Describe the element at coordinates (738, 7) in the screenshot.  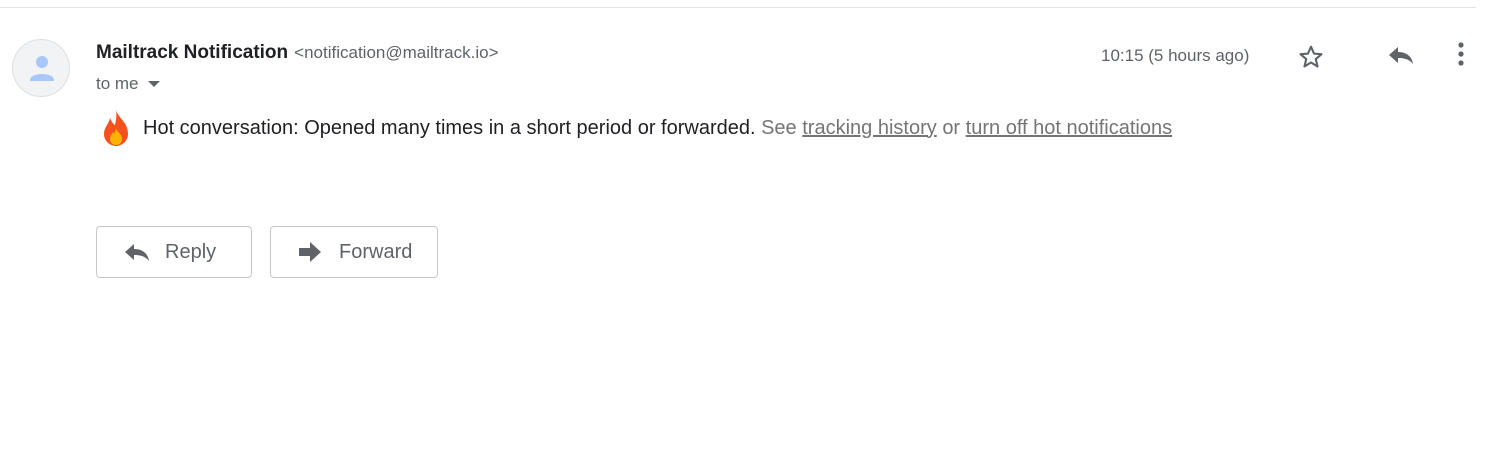
I see `top-divider` at that location.